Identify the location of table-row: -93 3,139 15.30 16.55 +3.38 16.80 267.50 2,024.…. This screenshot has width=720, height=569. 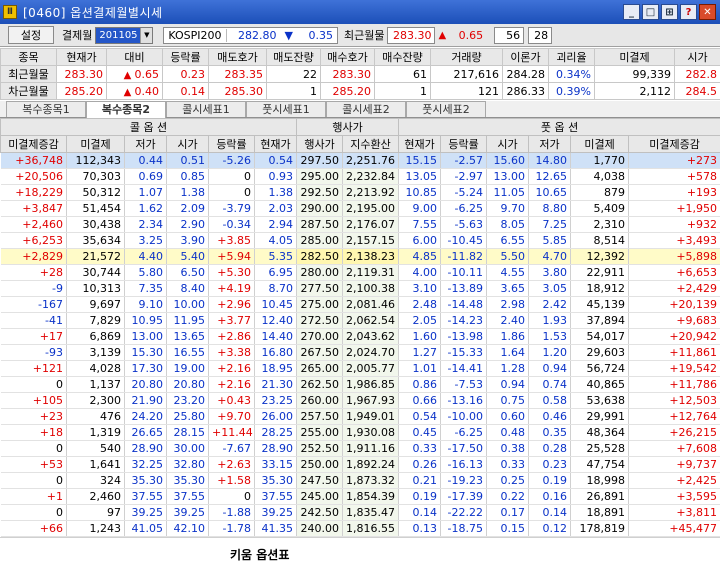
(360, 352).